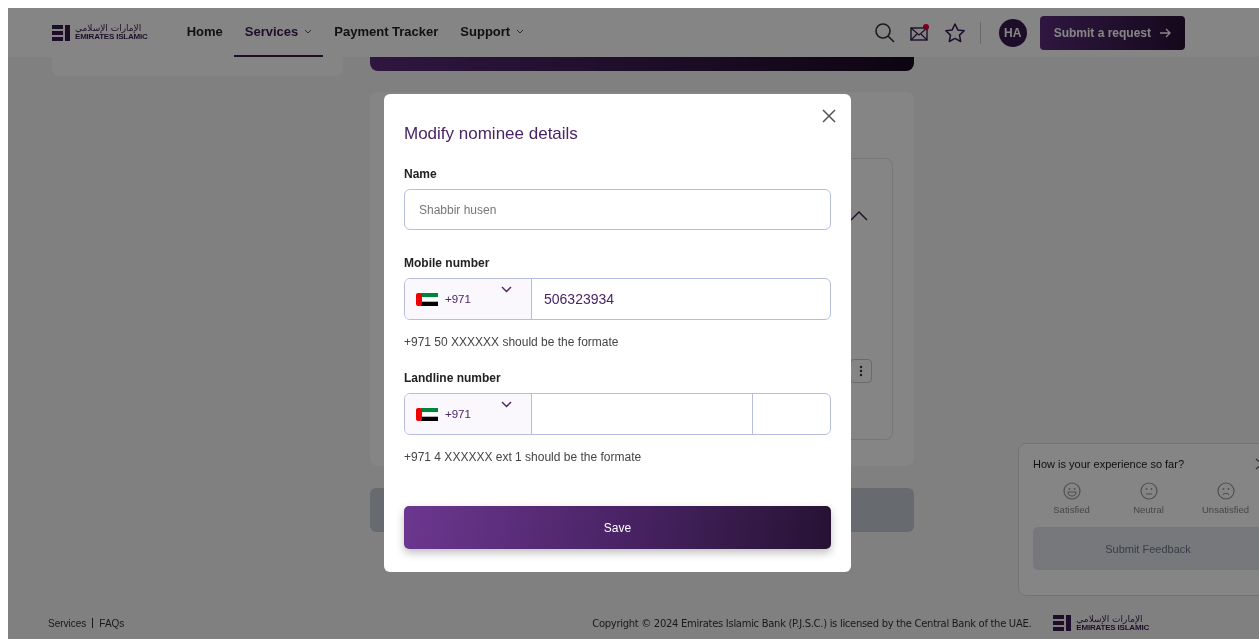 Image resolution: width=1259 pixels, height=639 pixels. I want to click on field-label: Landline number, so click(453, 378).